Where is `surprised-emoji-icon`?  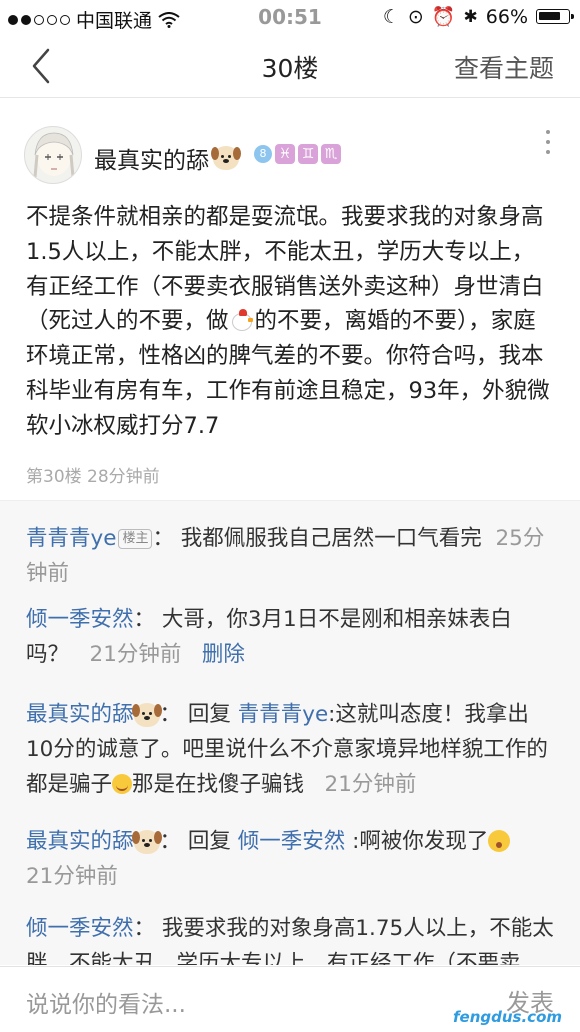 surprised-emoji-icon is located at coordinates (499, 841).